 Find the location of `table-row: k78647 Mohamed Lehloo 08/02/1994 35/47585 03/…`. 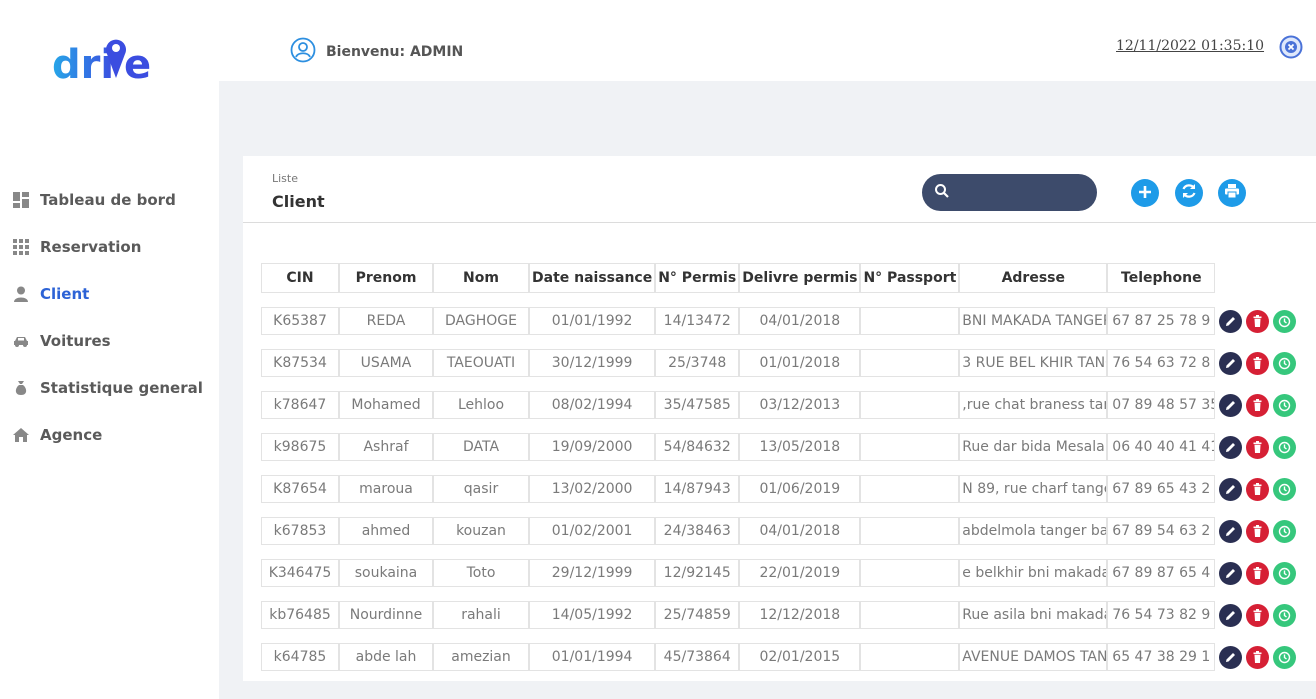

table-row: k78647 Mohamed Lehloo 08/02/1994 35/47585 03/… is located at coordinates (785, 405).